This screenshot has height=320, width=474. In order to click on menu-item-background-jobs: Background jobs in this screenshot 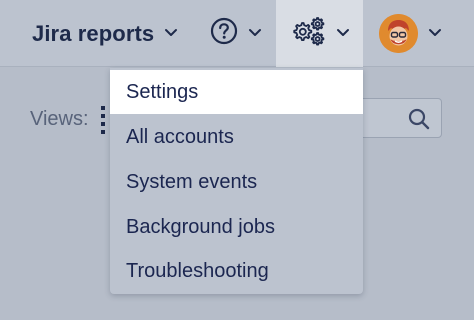, I will do `click(236, 227)`.